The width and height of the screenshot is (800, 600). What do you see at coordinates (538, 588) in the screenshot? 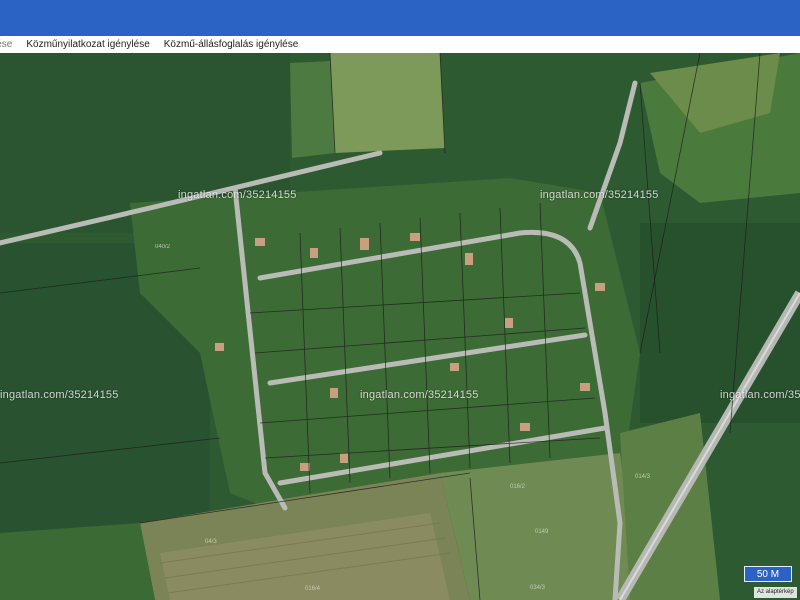
I see `parcel-number: 034/3` at bounding box center [538, 588].